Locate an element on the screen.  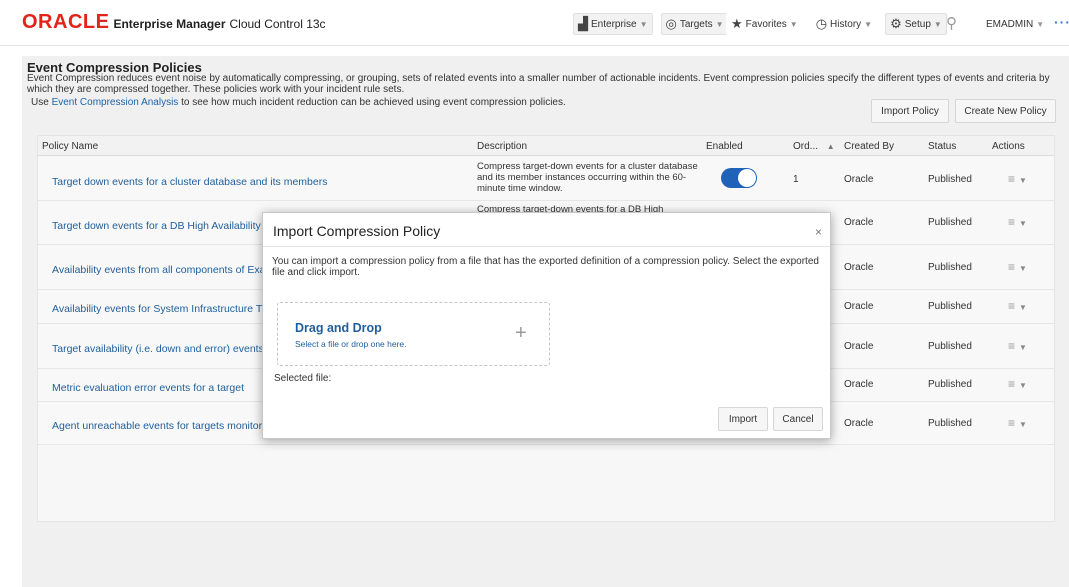
plus-icon: + is located at coordinates (521, 333).